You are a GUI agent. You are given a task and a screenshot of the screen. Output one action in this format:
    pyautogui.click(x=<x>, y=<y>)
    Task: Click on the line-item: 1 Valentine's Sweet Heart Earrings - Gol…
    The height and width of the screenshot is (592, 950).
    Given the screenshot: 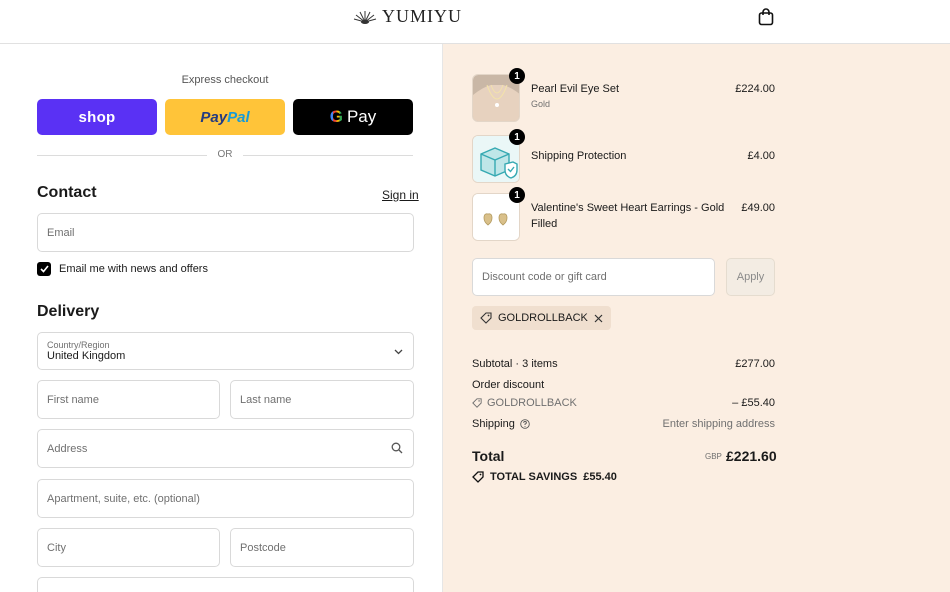 What is the action you would take?
    pyautogui.click(x=623, y=214)
    